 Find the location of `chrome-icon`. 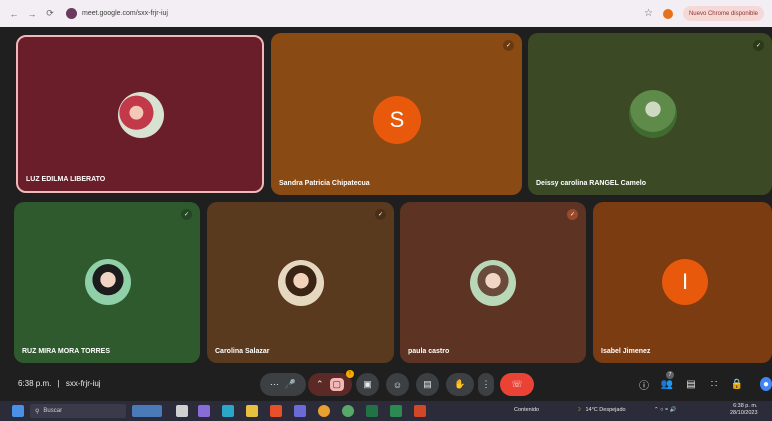

chrome-icon is located at coordinates (324, 411).